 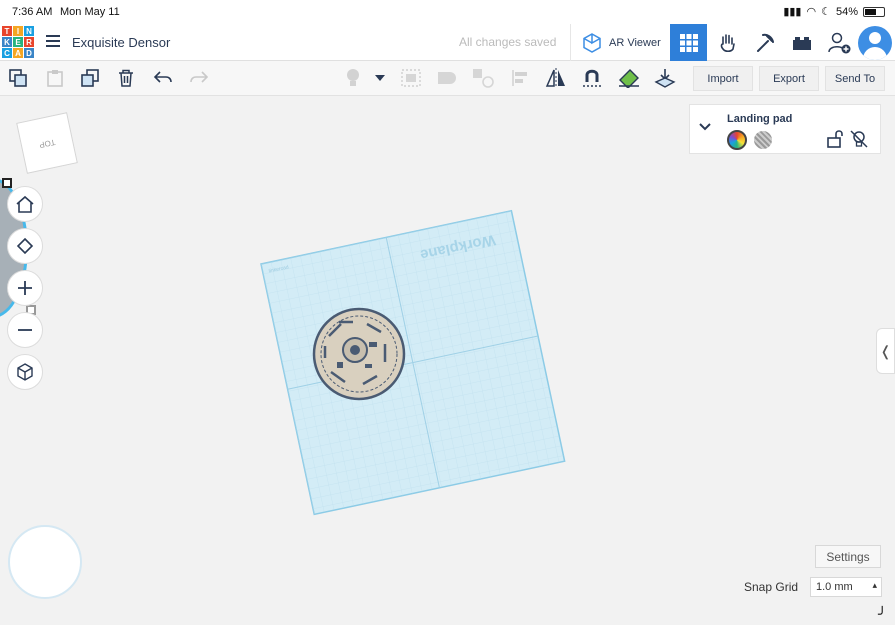 I want to click on logo-letter: C, so click(x=7, y=53).